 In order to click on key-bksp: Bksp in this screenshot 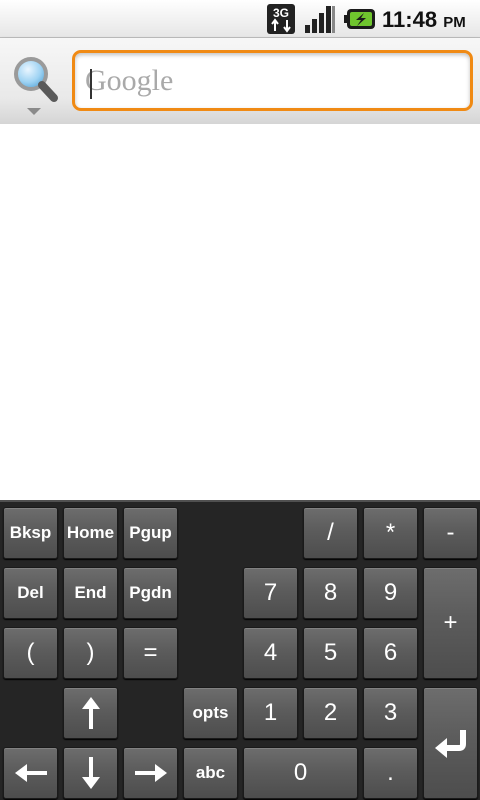, I will do `click(30, 533)`.